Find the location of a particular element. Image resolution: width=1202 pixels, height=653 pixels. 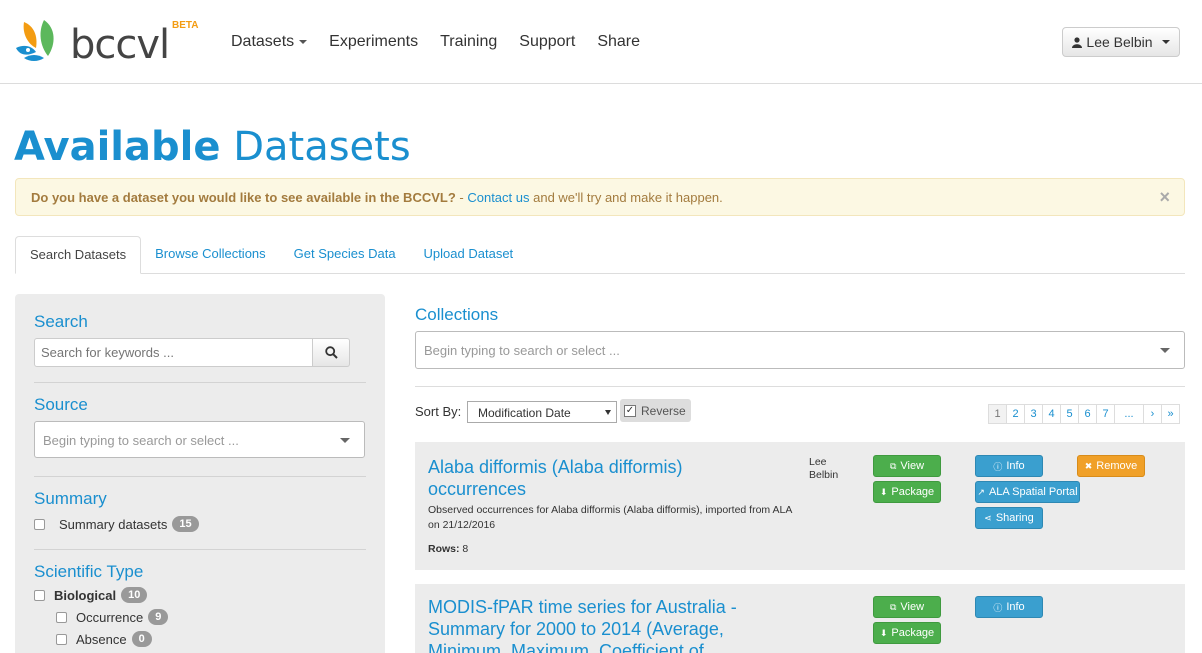

page-title: Available Datasets is located at coordinates (212, 147).